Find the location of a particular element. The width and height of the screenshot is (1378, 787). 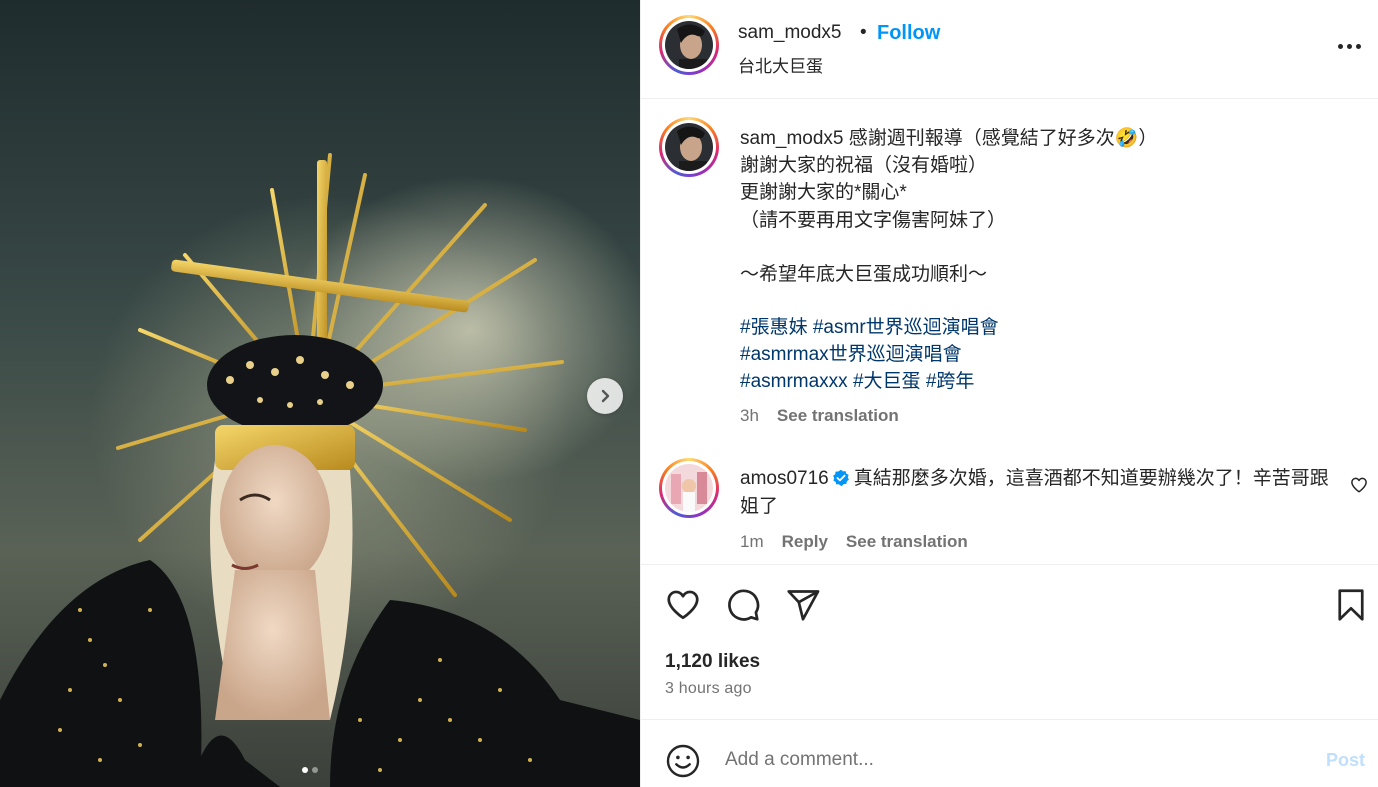

follow-button: Follow is located at coordinates (908, 33).